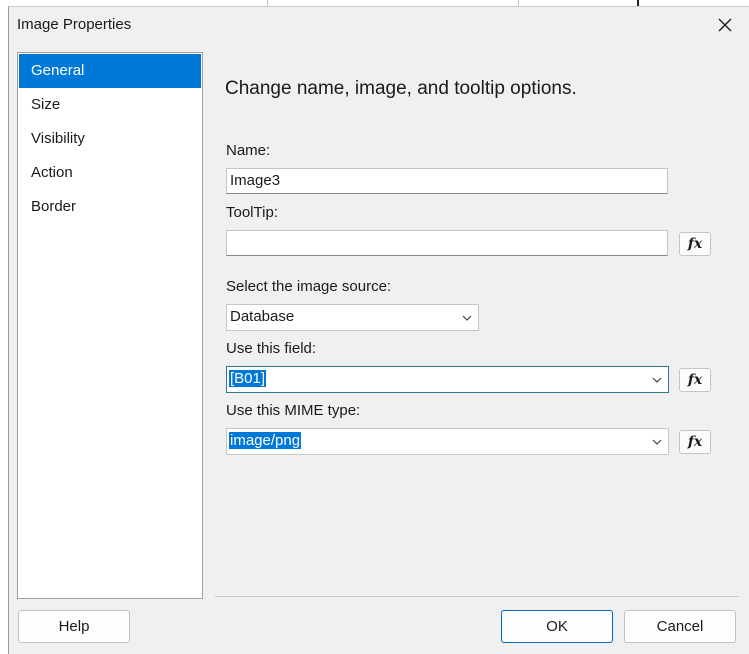 Image resolution: width=749 pixels, height=654 pixels. I want to click on nav-item-label: Size, so click(46, 104).